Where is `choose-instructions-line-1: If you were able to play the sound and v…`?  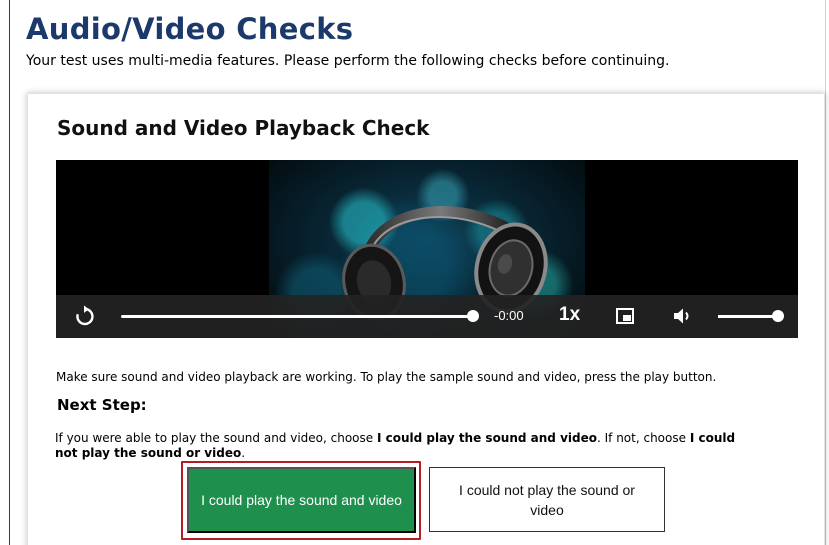 choose-instructions-line-1: If you were able to play the sound and v… is located at coordinates (427, 438).